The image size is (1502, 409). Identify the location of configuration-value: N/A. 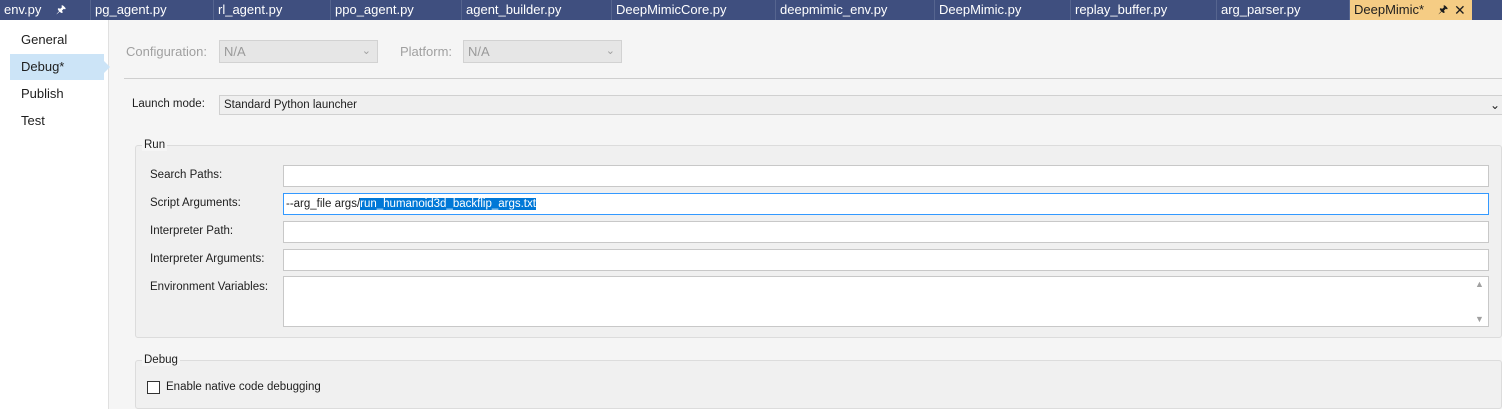
(235, 51).